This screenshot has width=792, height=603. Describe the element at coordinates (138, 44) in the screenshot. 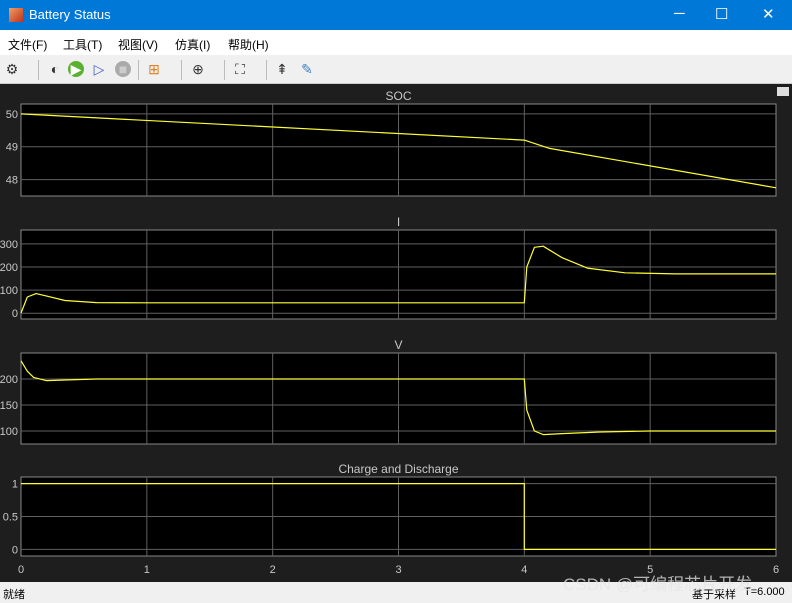

I see `menu-view: 视图(V)` at that location.